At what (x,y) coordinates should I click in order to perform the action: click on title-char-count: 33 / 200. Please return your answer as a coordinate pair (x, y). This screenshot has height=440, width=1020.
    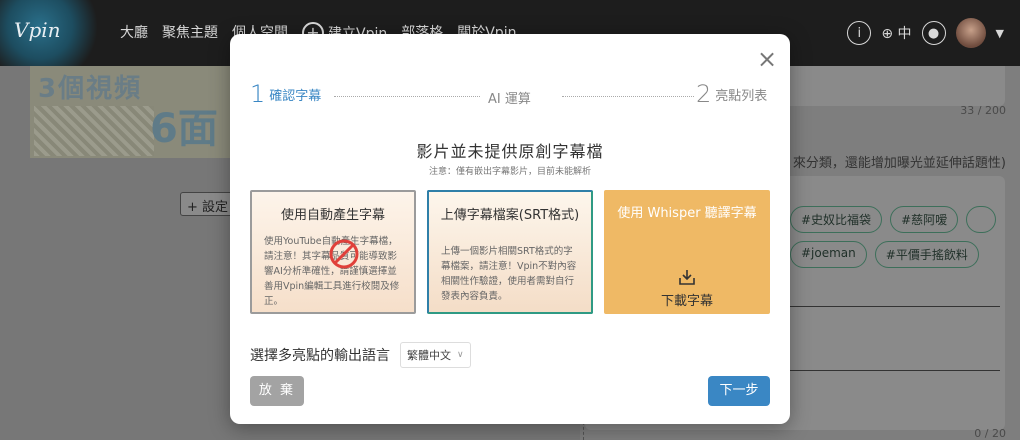
    Looking at the image, I should click on (983, 110).